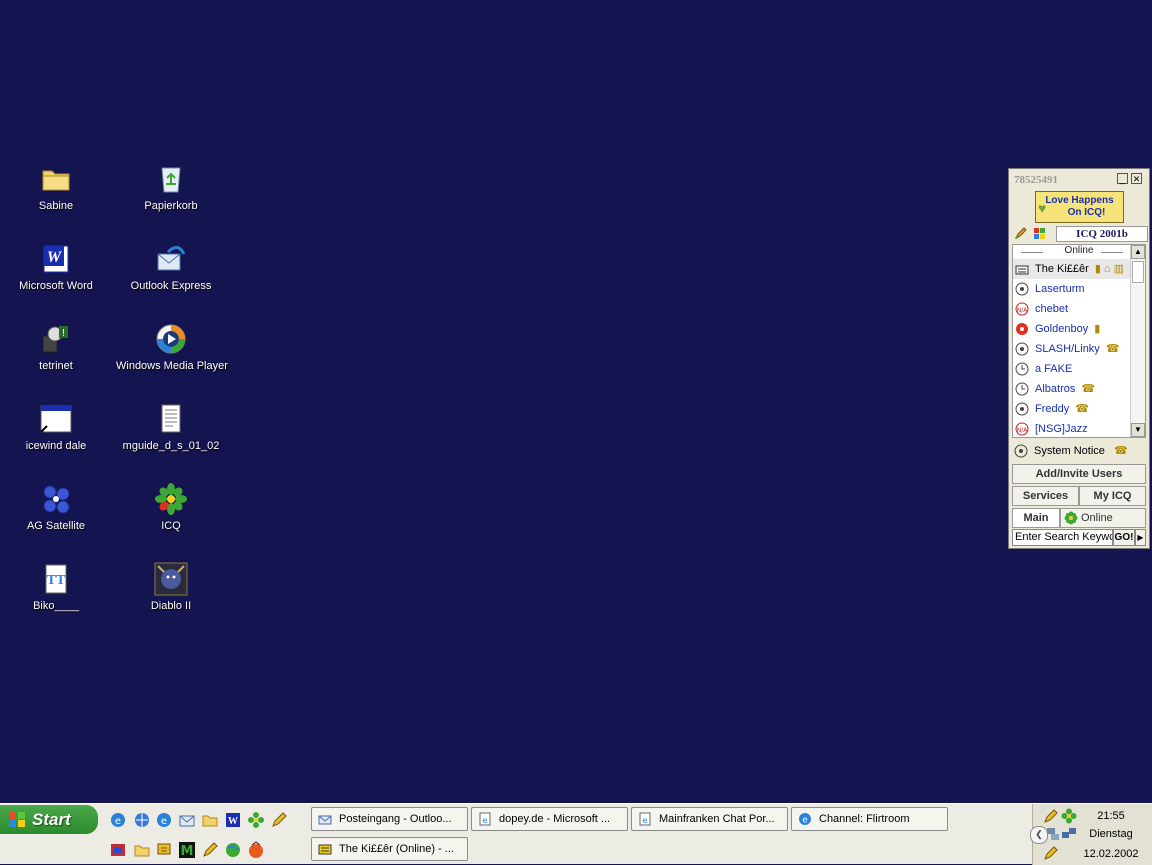 The image size is (1152, 865). Describe the element at coordinates (1069, 816) in the screenshot. I see `icq-flower-tray-icon` at that location.